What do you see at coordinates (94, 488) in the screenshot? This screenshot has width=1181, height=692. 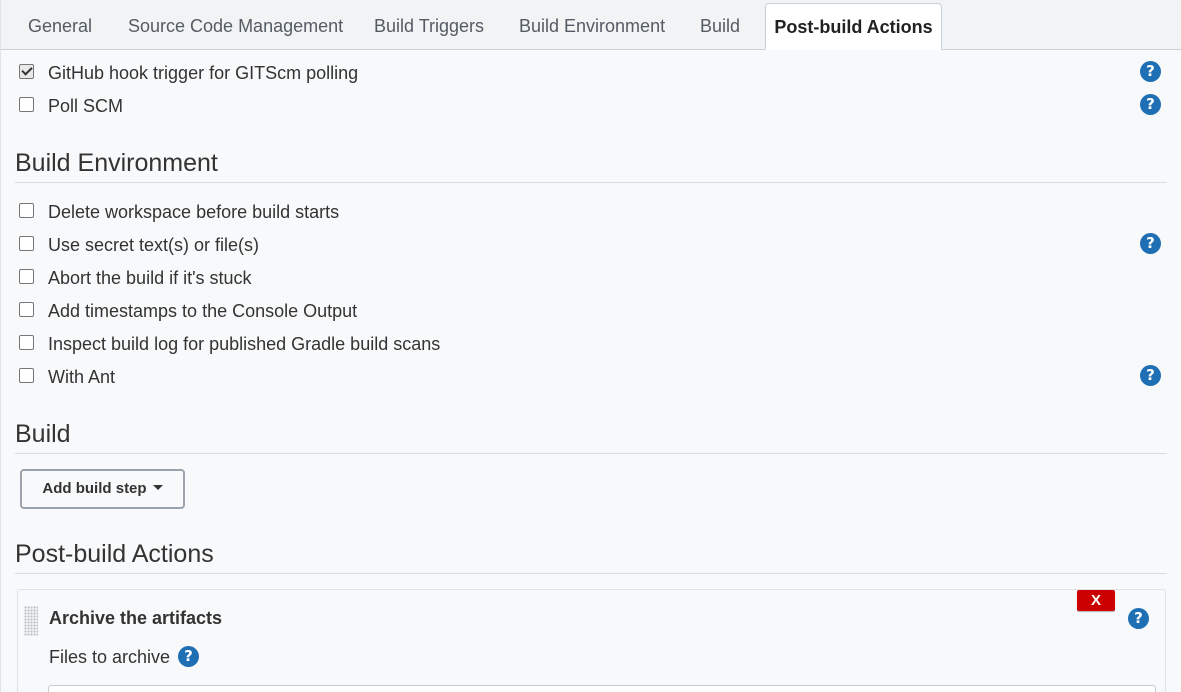 I see `add-build-step-label: Add build step` at bounding box center [94, 488].